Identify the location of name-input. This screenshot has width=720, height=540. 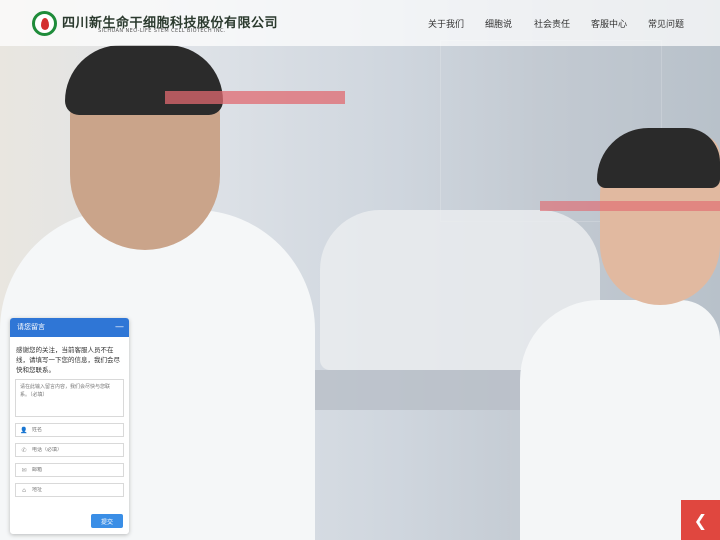
(76, 430).